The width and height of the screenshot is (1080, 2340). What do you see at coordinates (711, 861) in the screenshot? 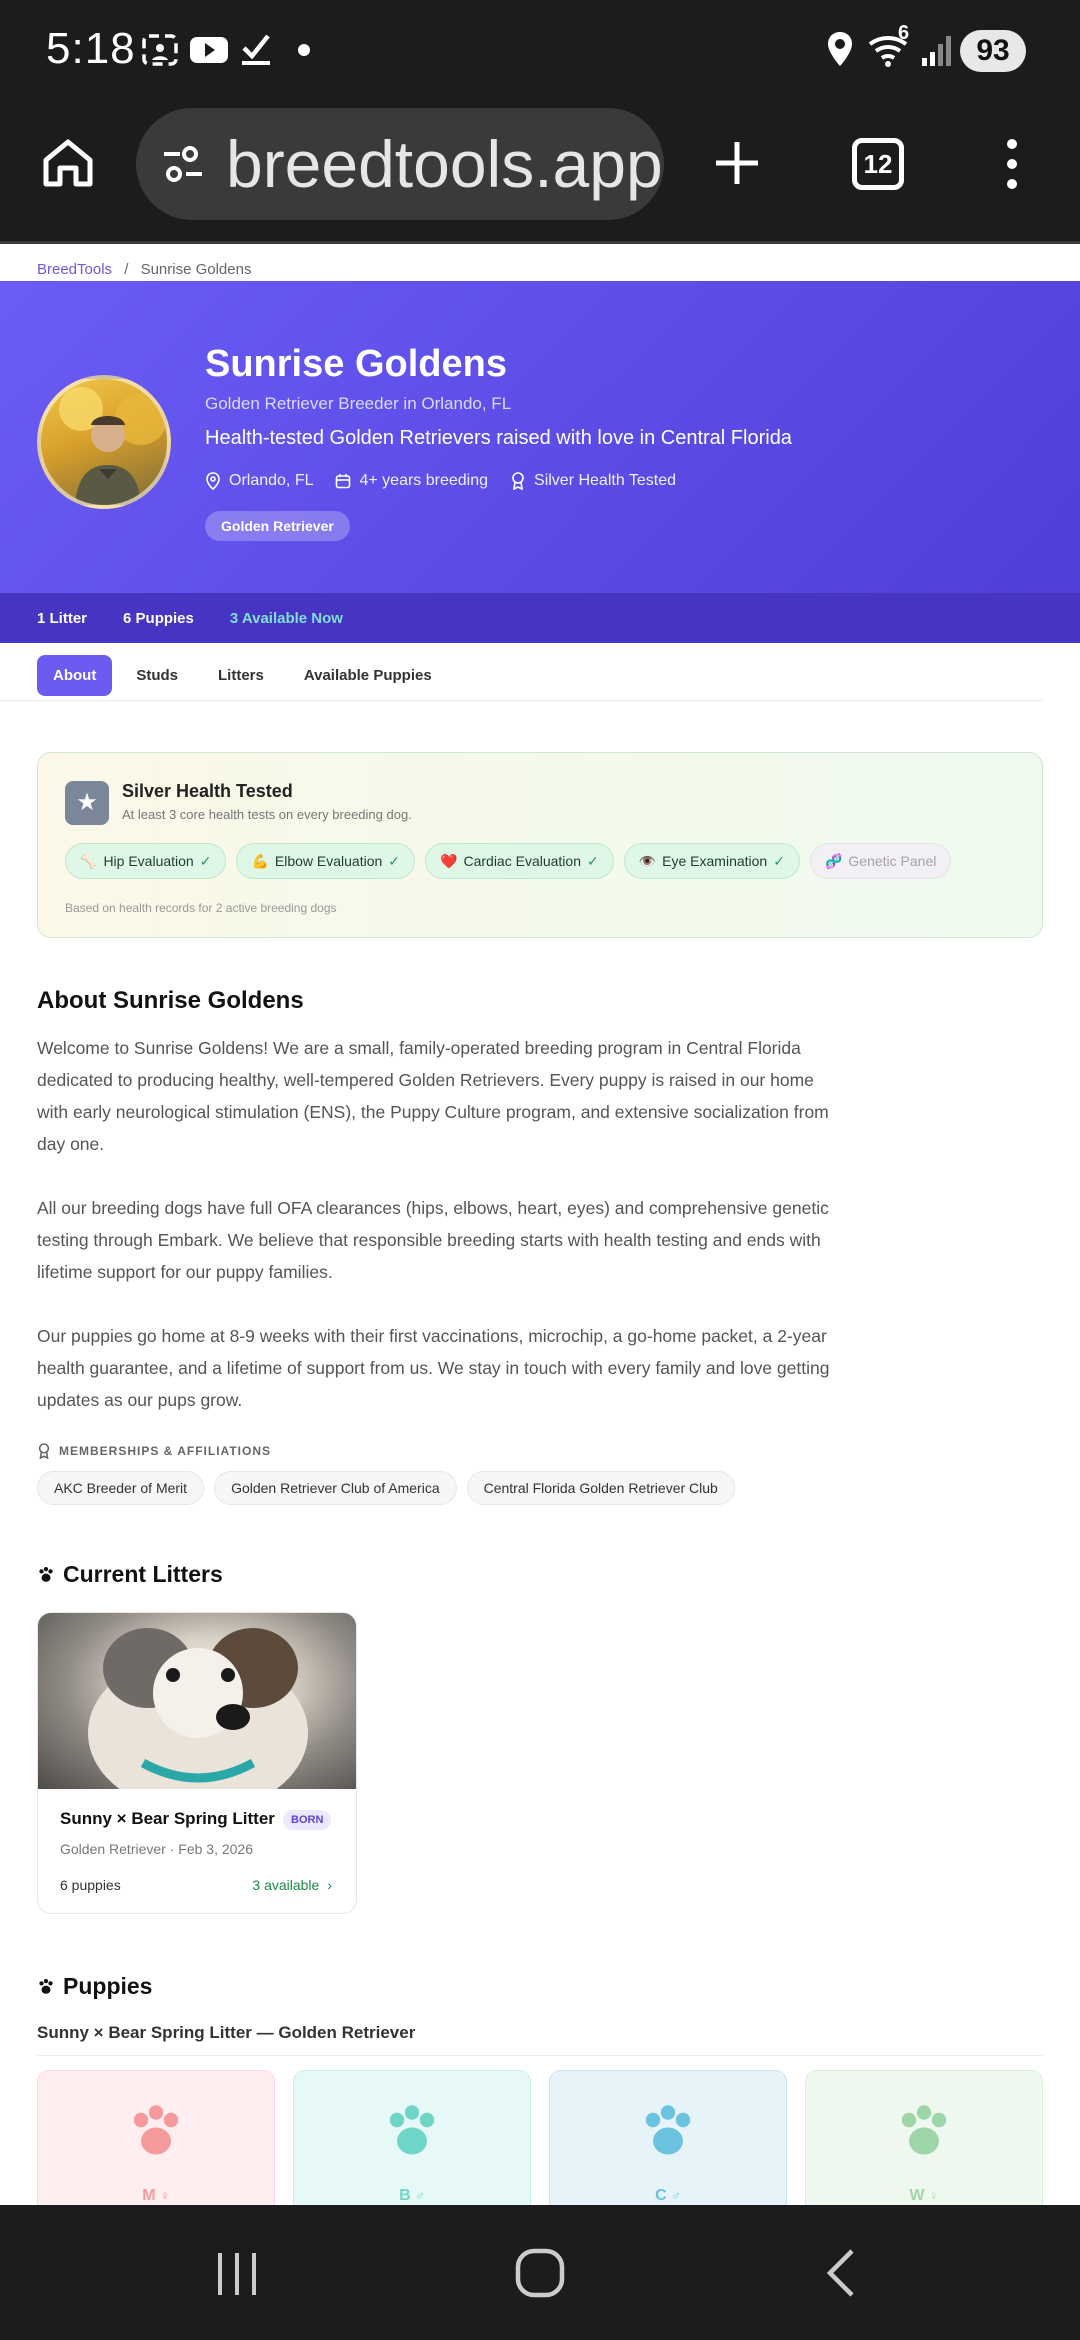
I see `health-chip-eye: 👁️ Eye Examination ✓` at bounding box center [711, 861].